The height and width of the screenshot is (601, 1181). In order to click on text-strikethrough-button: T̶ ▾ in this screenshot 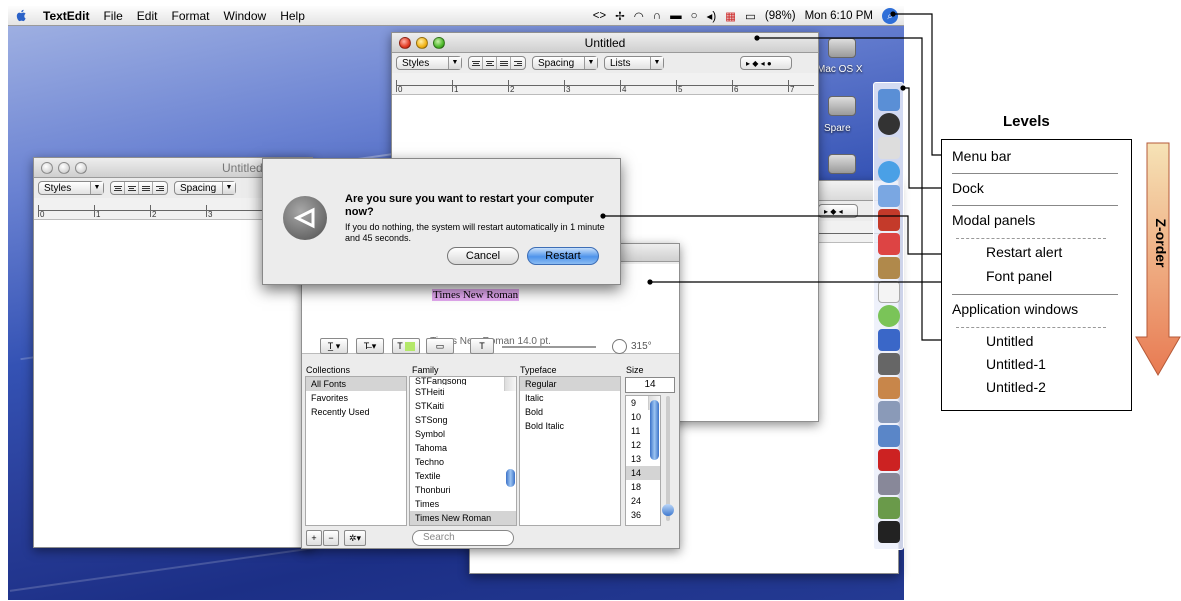, I will do `click(370, 346)`.